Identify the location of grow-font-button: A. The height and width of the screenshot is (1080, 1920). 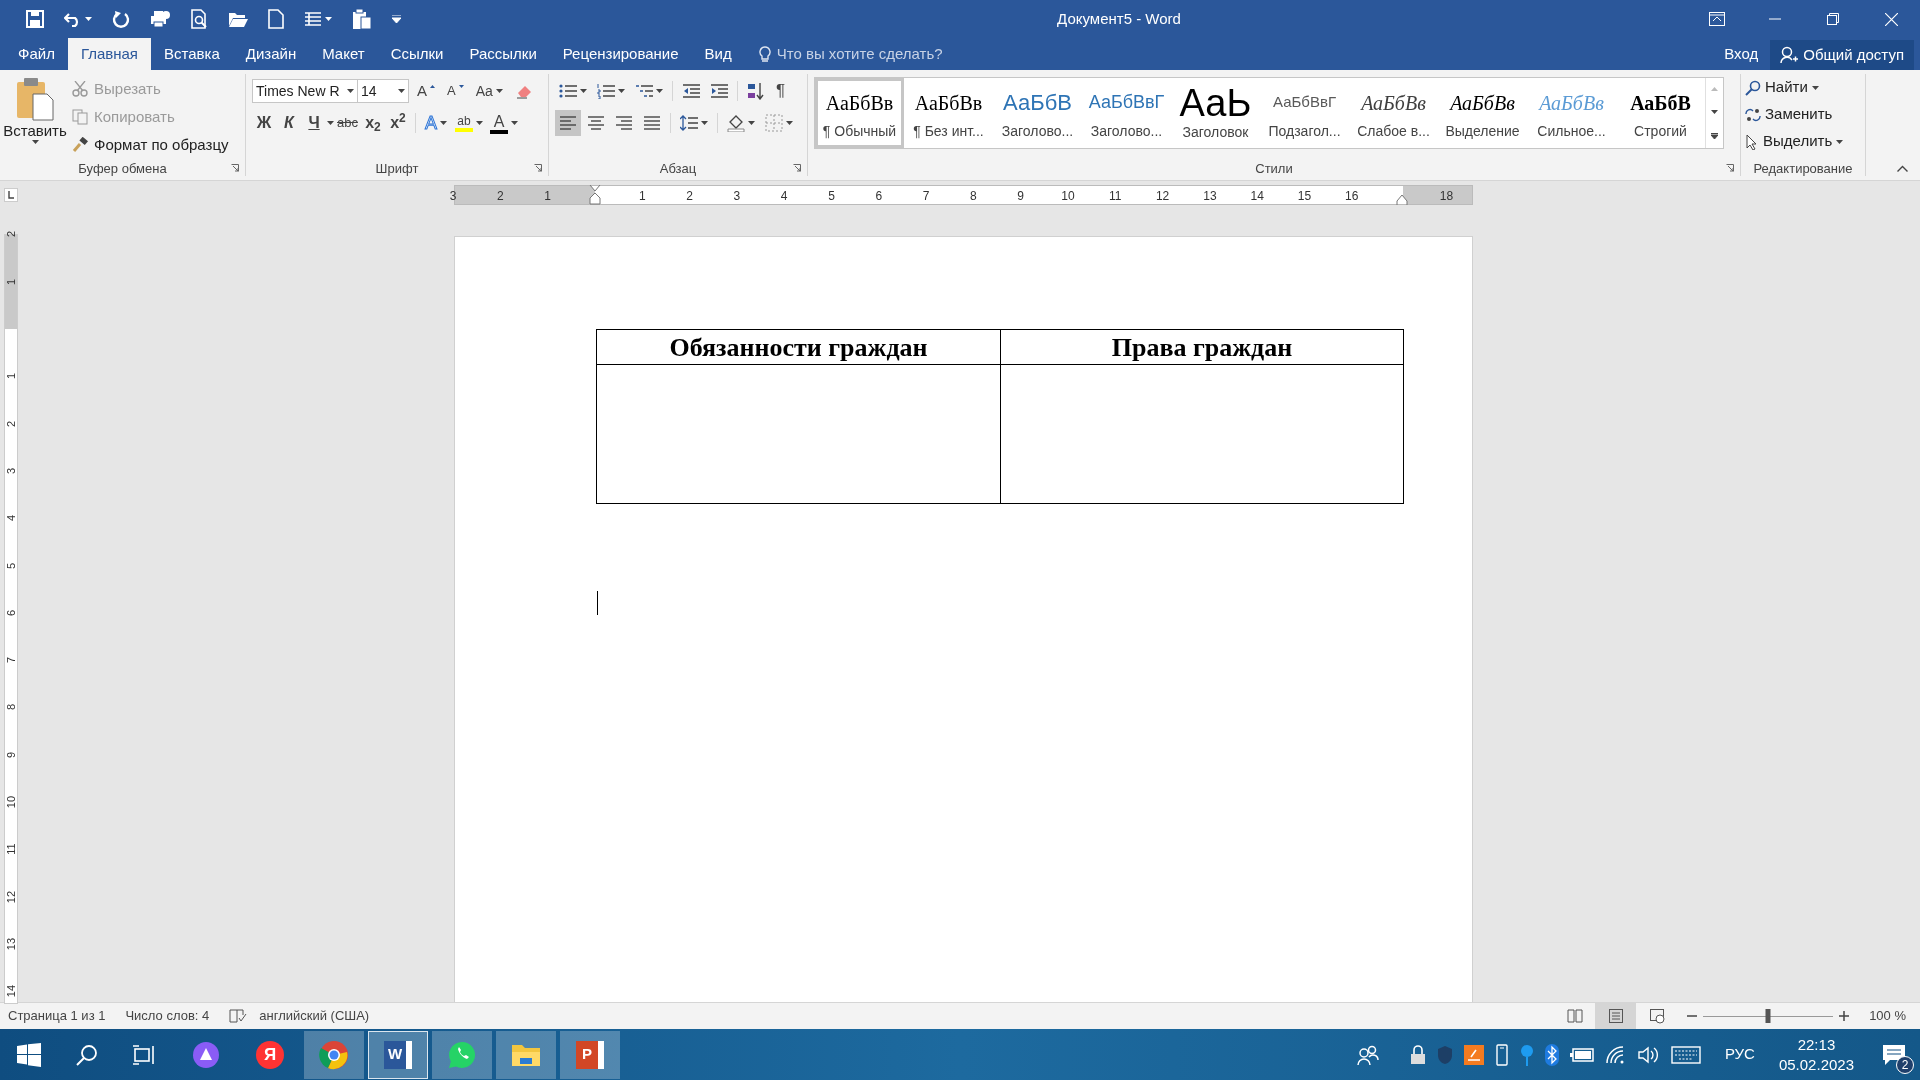
(426, 91).